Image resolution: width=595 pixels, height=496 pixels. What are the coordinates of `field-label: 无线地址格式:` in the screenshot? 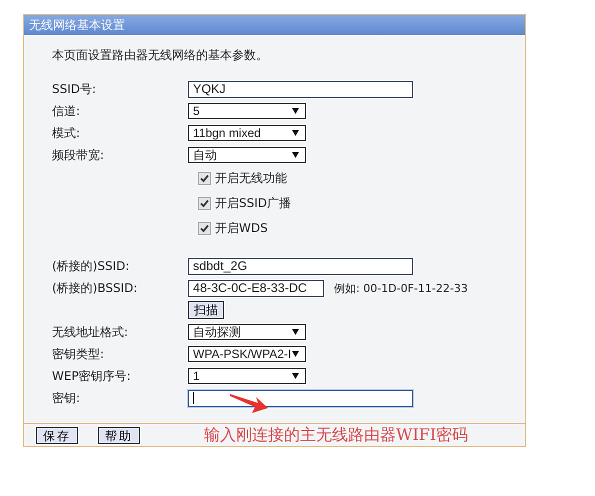 It's located at (91, 332).